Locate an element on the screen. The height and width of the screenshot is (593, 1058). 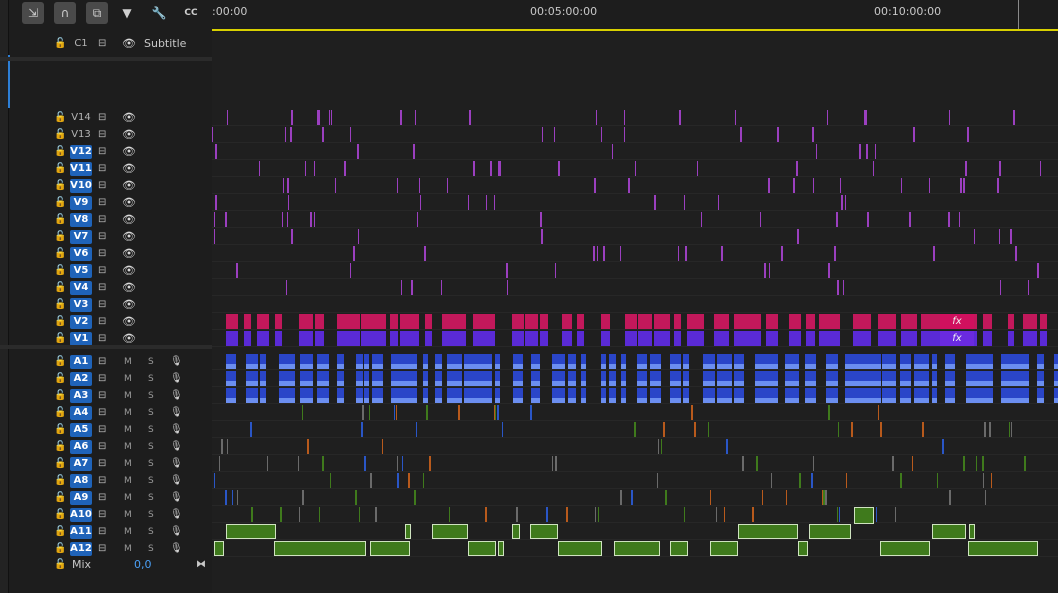
audio-track-lane is located at coordinates (635, 497).